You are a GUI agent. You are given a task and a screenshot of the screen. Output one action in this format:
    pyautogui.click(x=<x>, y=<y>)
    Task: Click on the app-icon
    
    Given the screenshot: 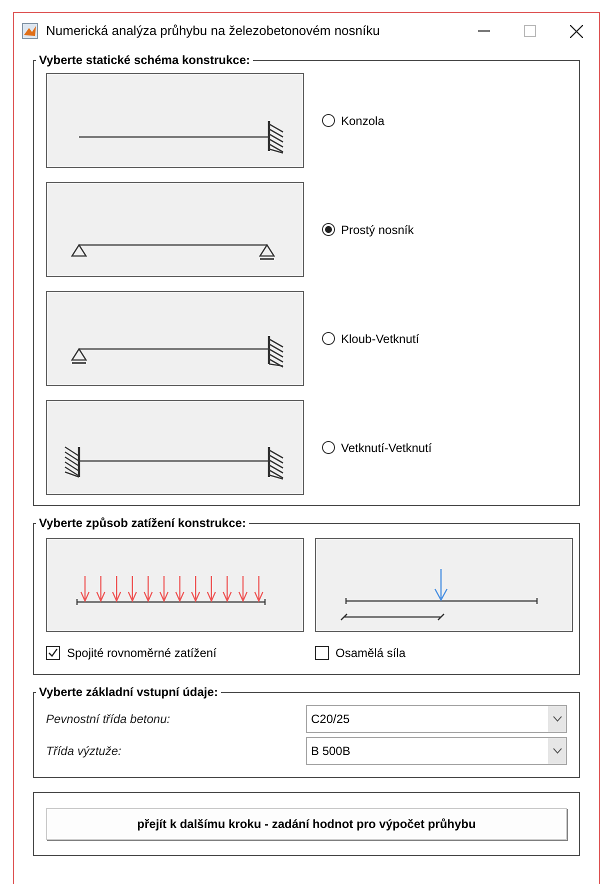 What is the action you would take?
    pyautogui.click(x=30, y=31)
    